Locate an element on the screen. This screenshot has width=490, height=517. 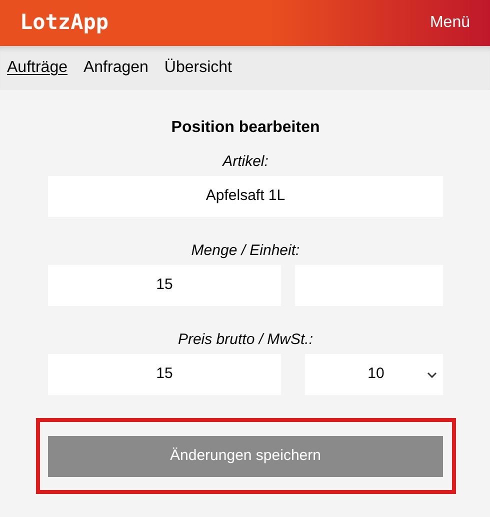
field-label: Preis brutto / MwSt.: is located at coordinates (246, 340).